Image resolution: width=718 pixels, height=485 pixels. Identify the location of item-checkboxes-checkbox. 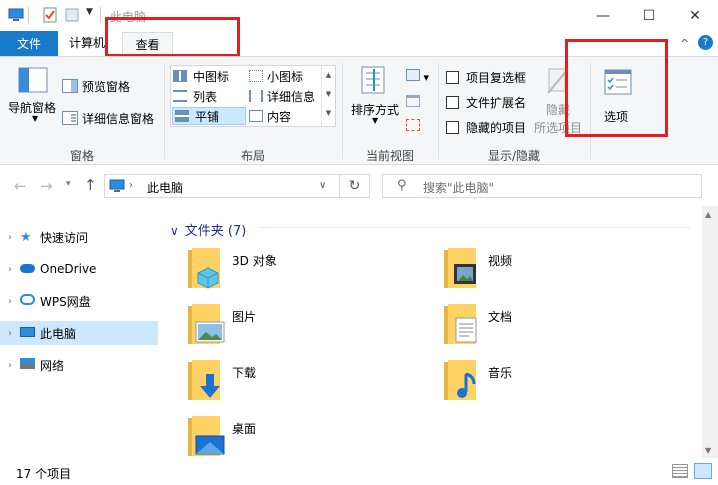
(452, 77).